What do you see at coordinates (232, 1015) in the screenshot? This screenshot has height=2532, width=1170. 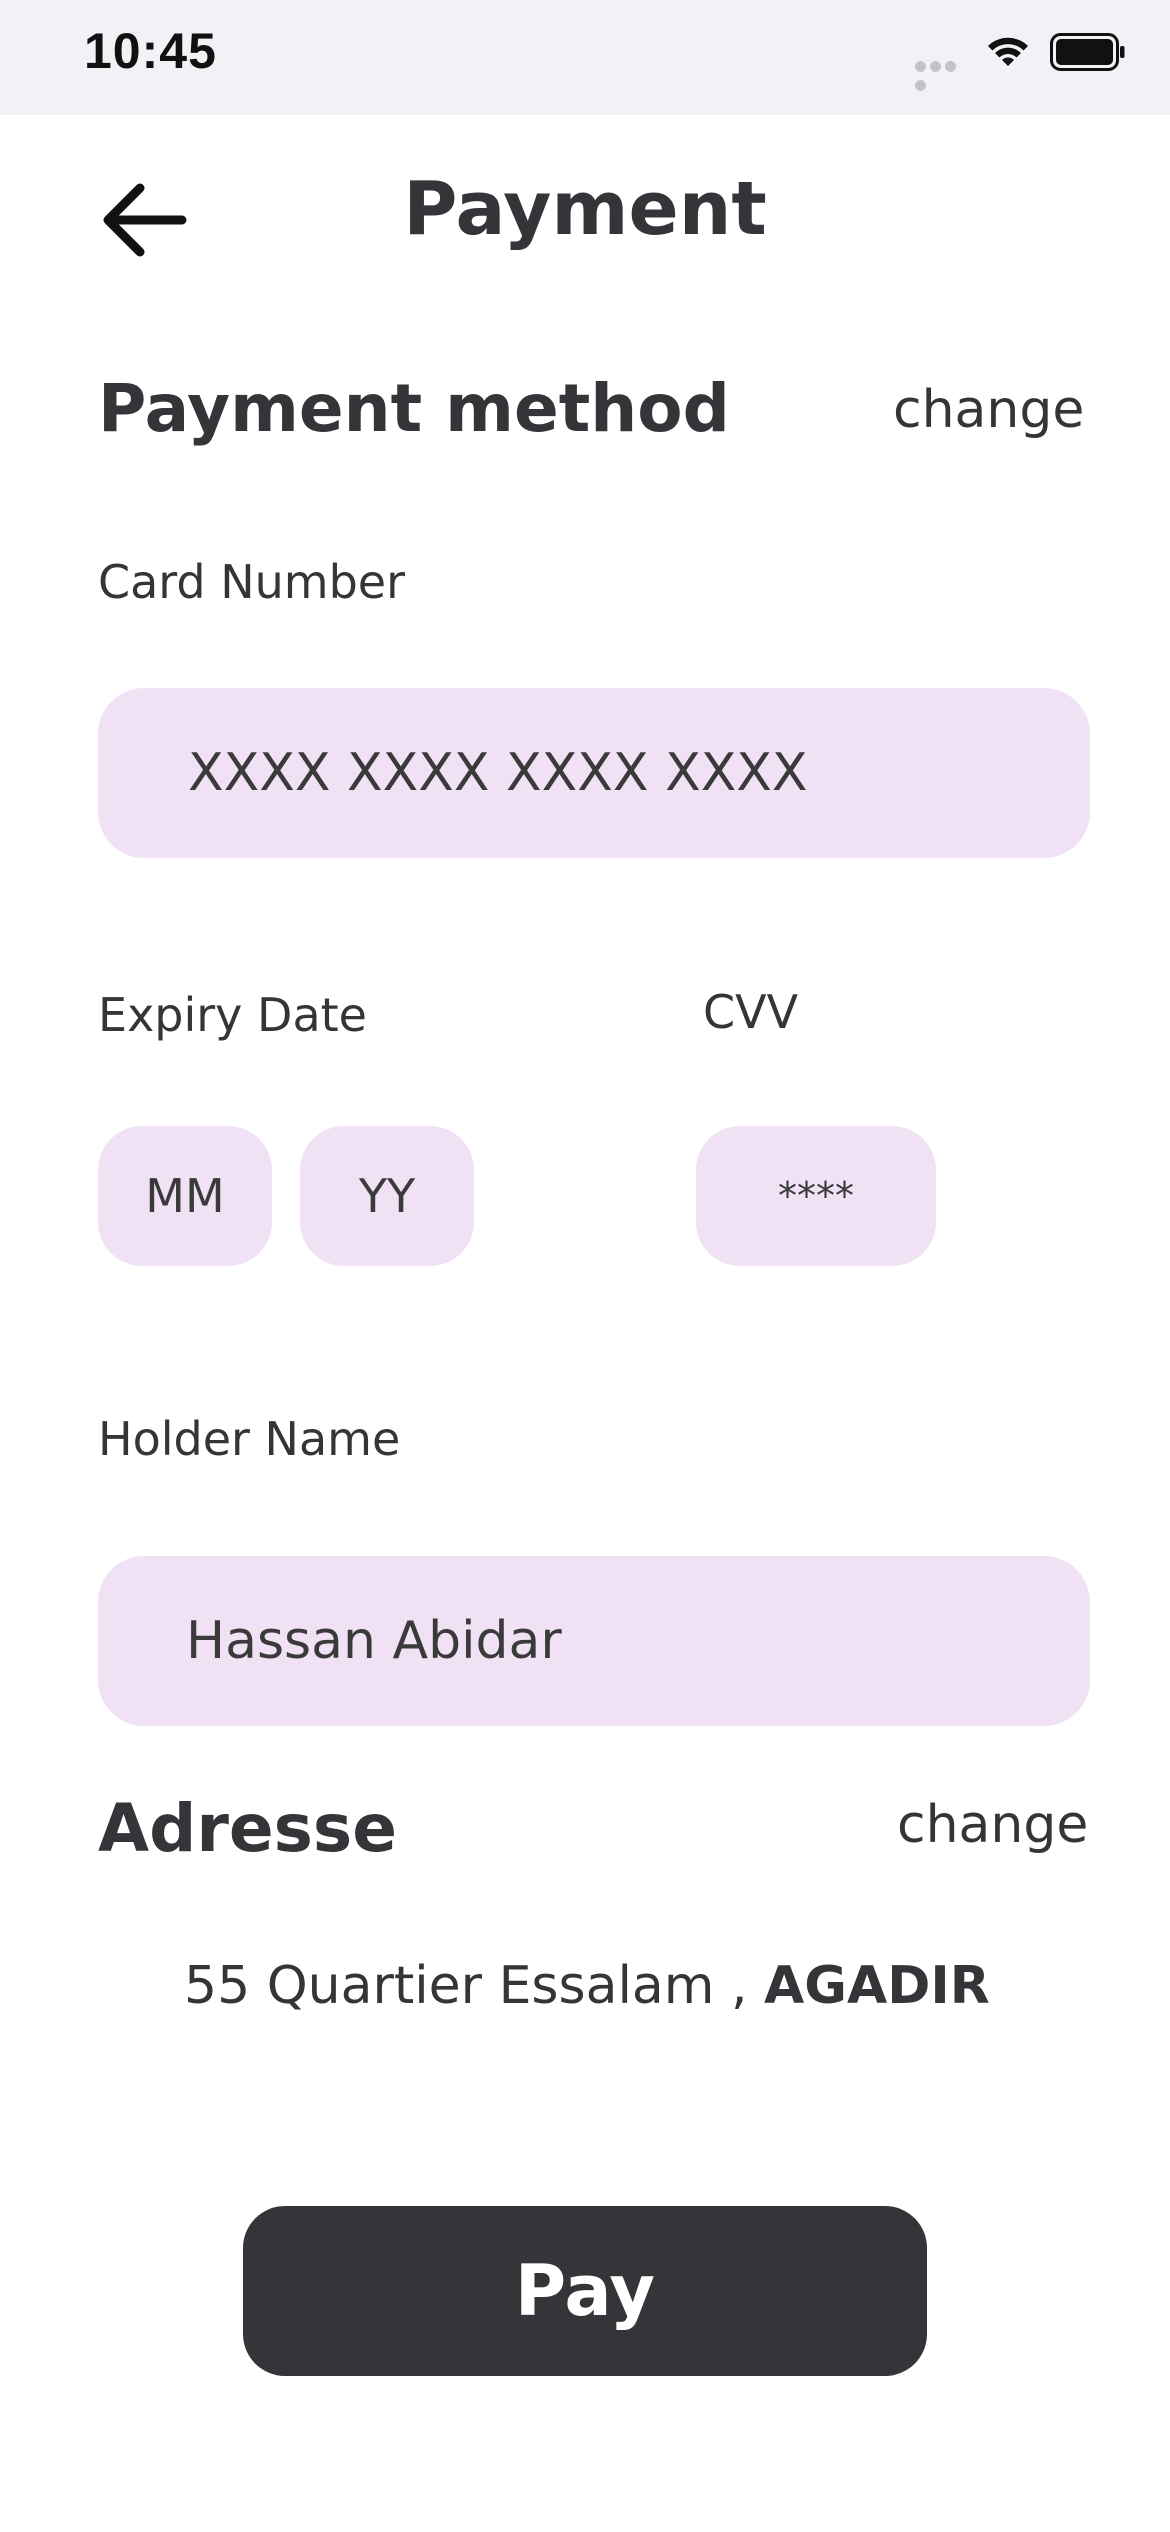 I see `expiry-date-label: Expiry Date` at bounding box center [232, 1015].